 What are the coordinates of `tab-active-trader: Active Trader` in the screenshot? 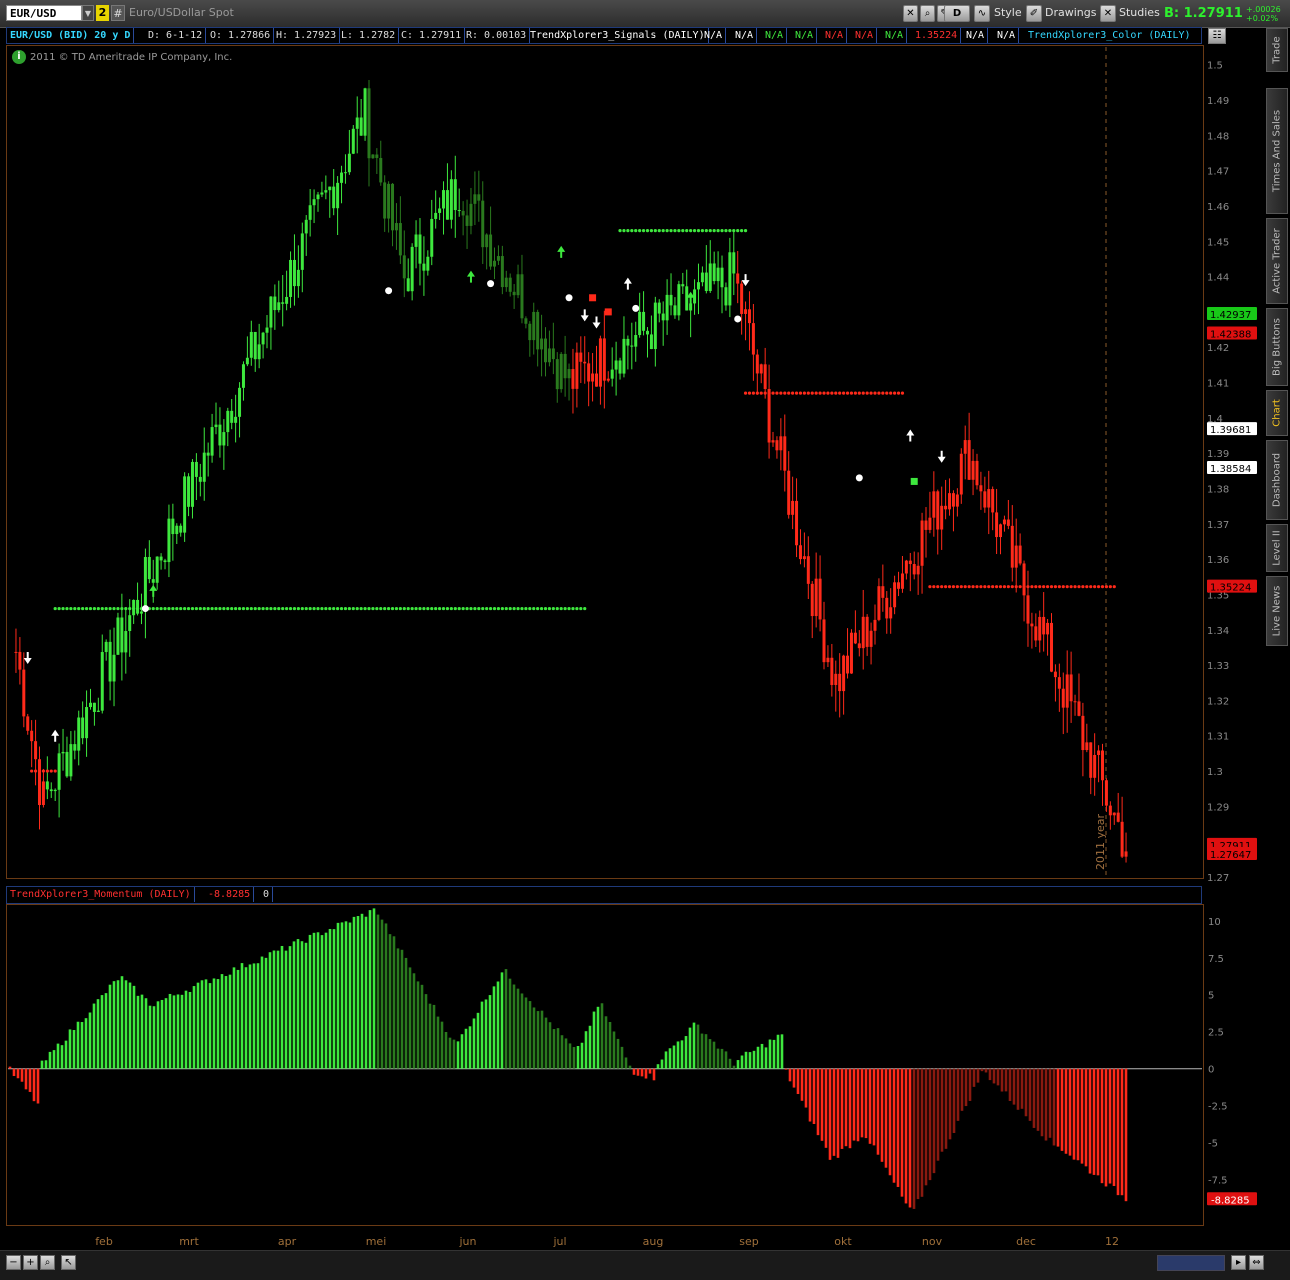 It's located at (1277, 261).